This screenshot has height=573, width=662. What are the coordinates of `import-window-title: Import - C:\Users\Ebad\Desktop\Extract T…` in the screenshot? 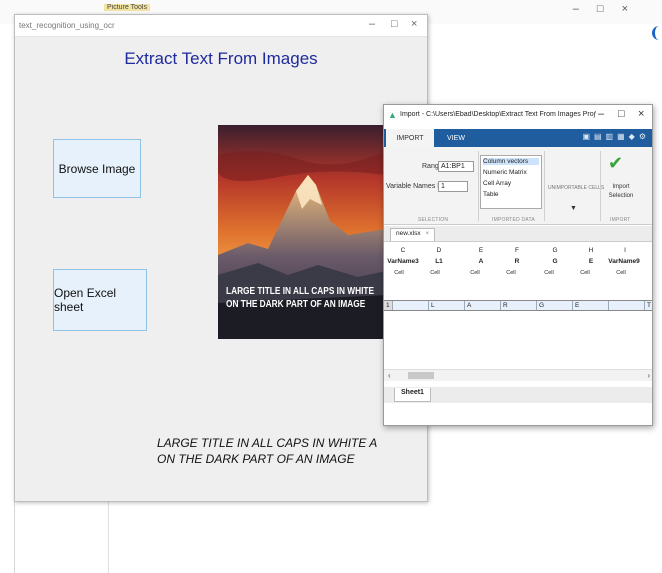 It's located at (498, 114).